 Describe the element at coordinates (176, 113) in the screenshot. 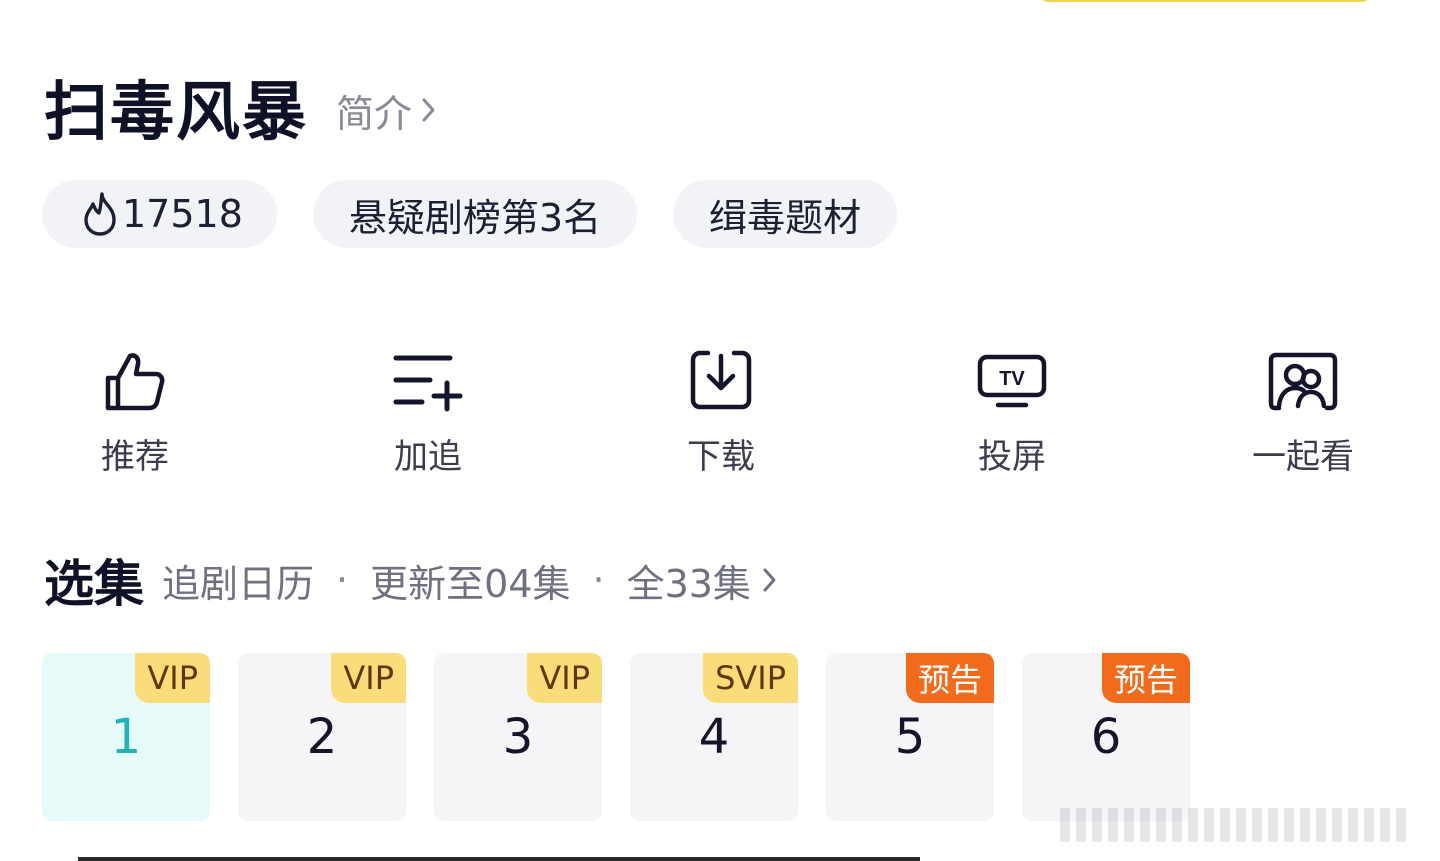

I see `show-title: 扫毒风暴` at that location.